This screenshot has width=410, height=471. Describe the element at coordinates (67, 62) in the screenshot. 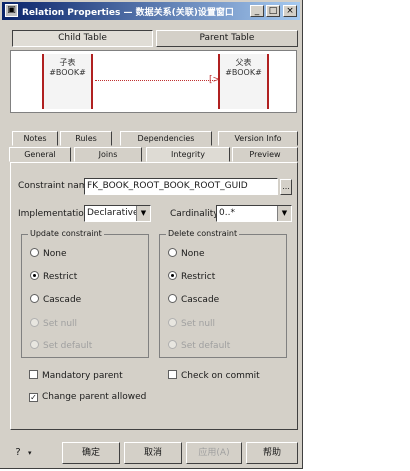

I see `child-table-line1: 子表` at that location.